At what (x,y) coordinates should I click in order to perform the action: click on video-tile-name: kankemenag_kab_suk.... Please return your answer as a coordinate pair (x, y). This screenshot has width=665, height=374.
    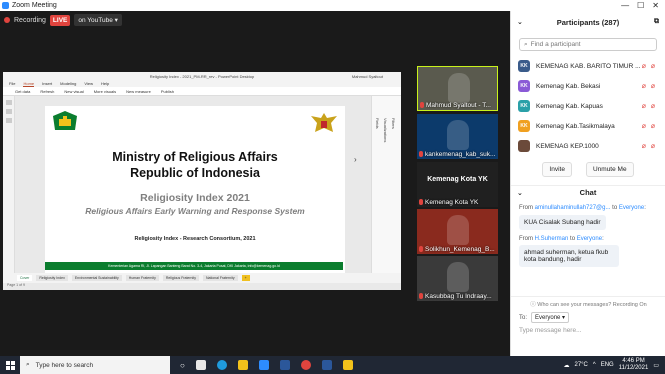
    Looking at the image, I should click on (457, 154).